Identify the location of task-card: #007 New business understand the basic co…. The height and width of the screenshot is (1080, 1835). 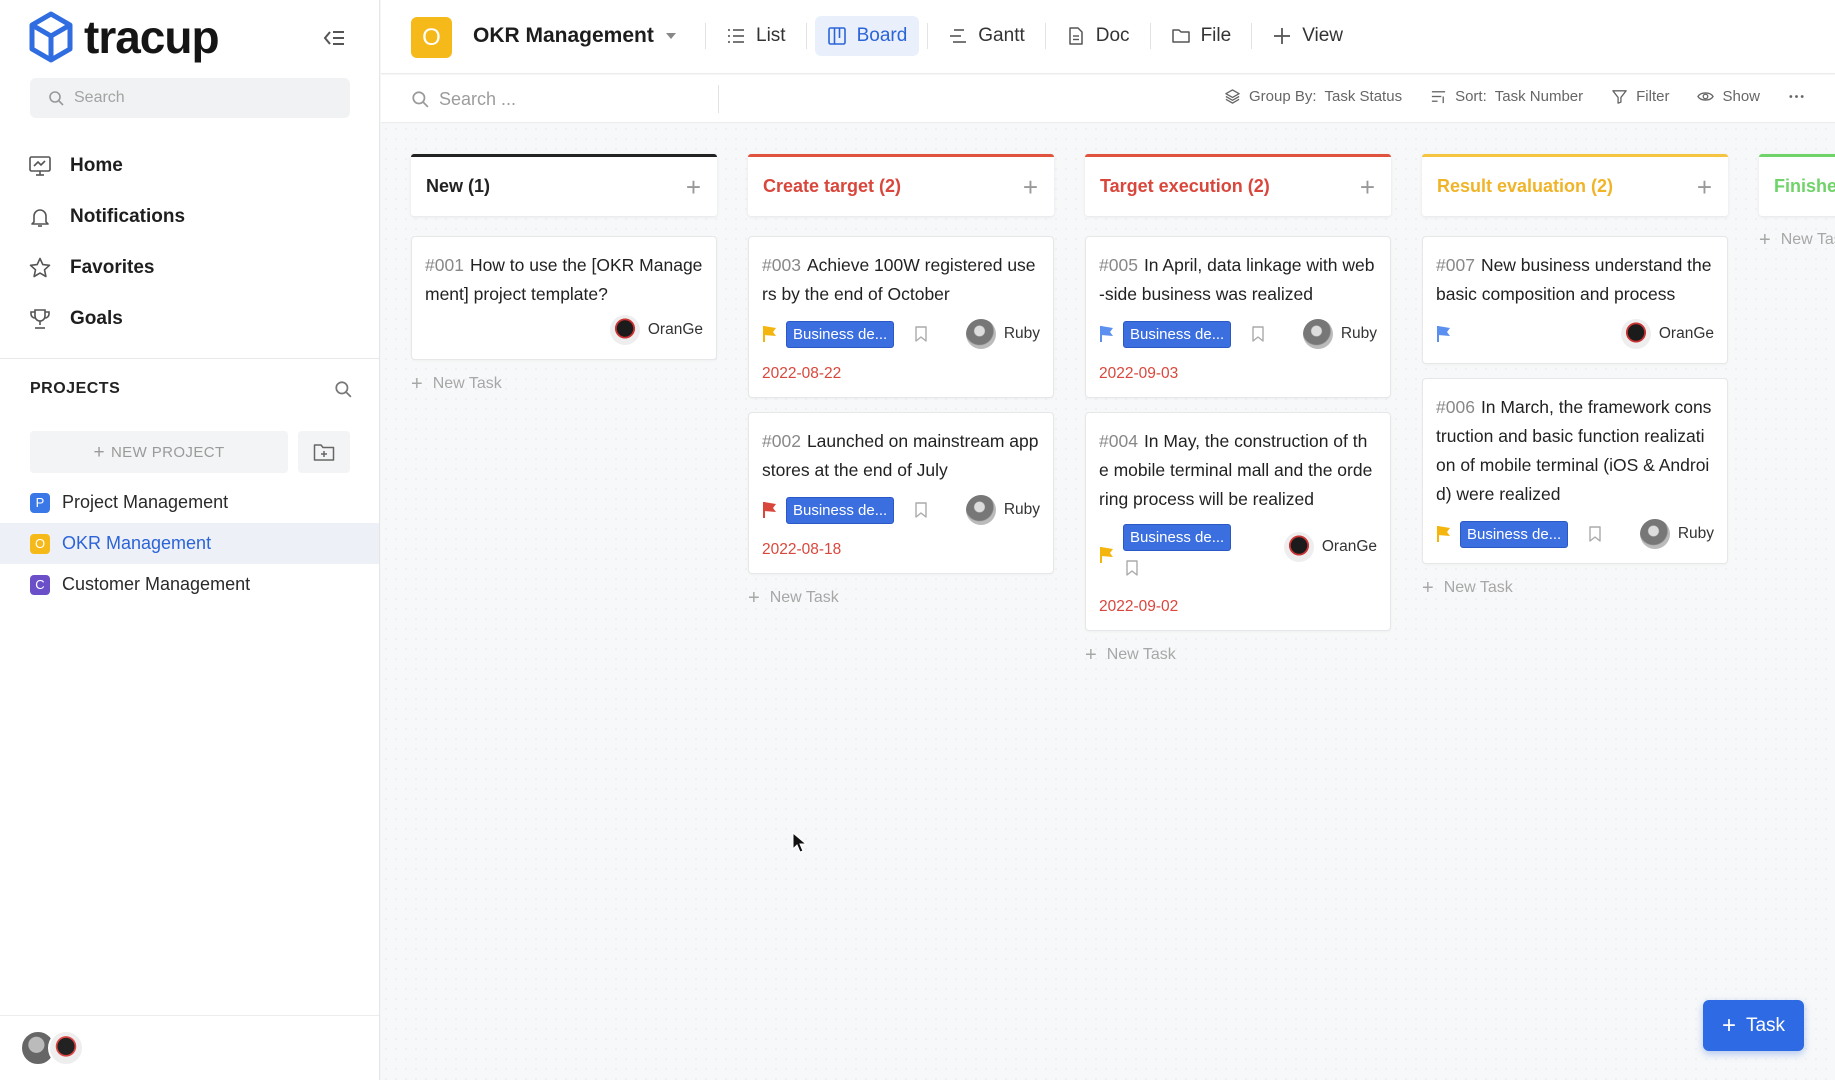
(1575, 300).